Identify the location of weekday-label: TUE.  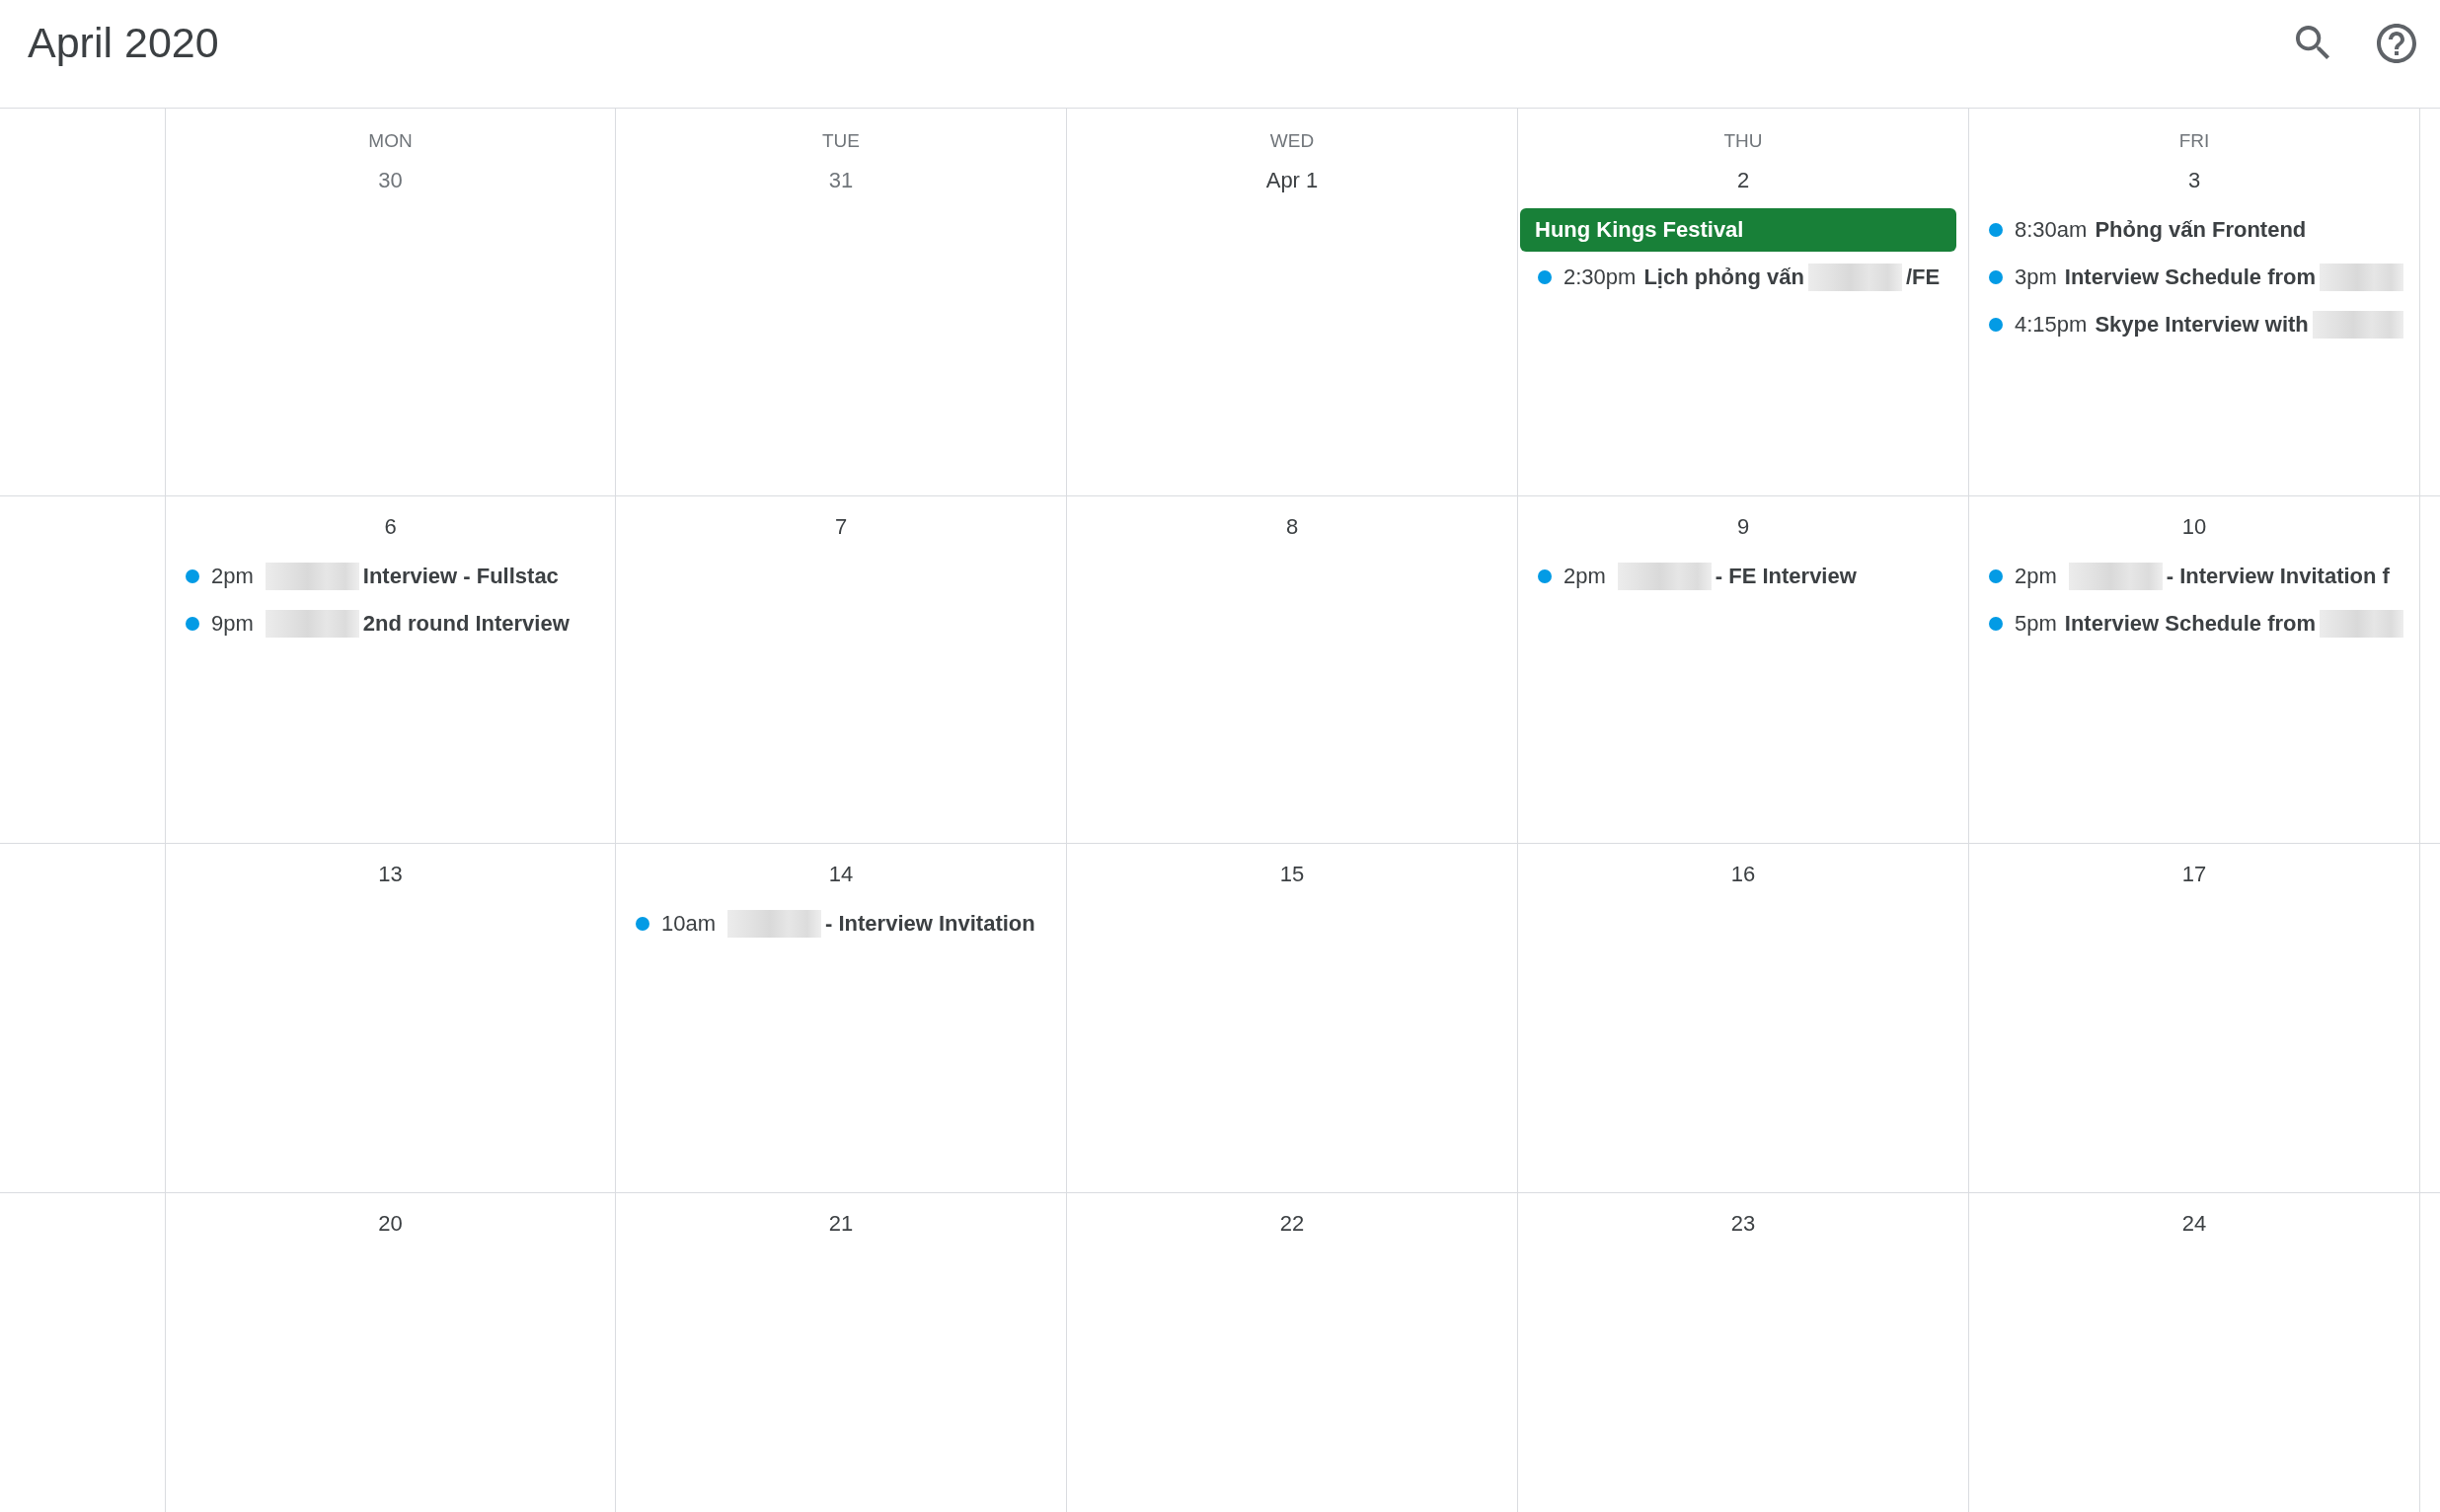
(841, 141).